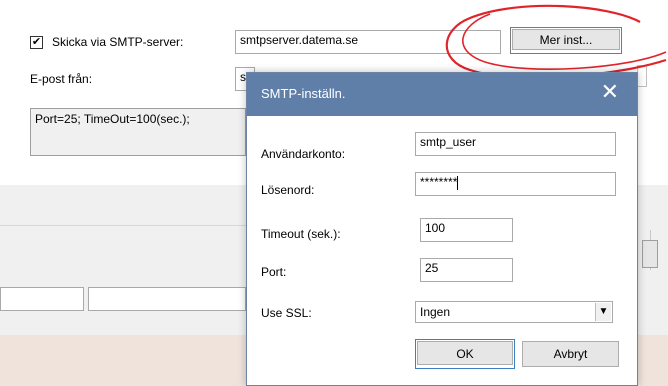 This screenshot has height=386, width=668. I want to click on password-input: ********, so click(515, 184).